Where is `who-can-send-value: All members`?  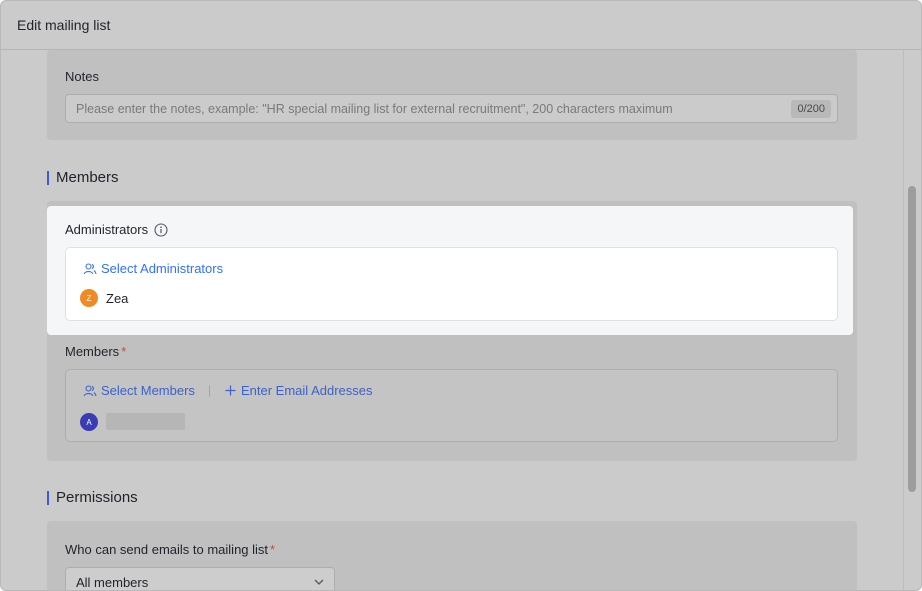 who-can-send-value: All members is located at coordinates (112, 582).